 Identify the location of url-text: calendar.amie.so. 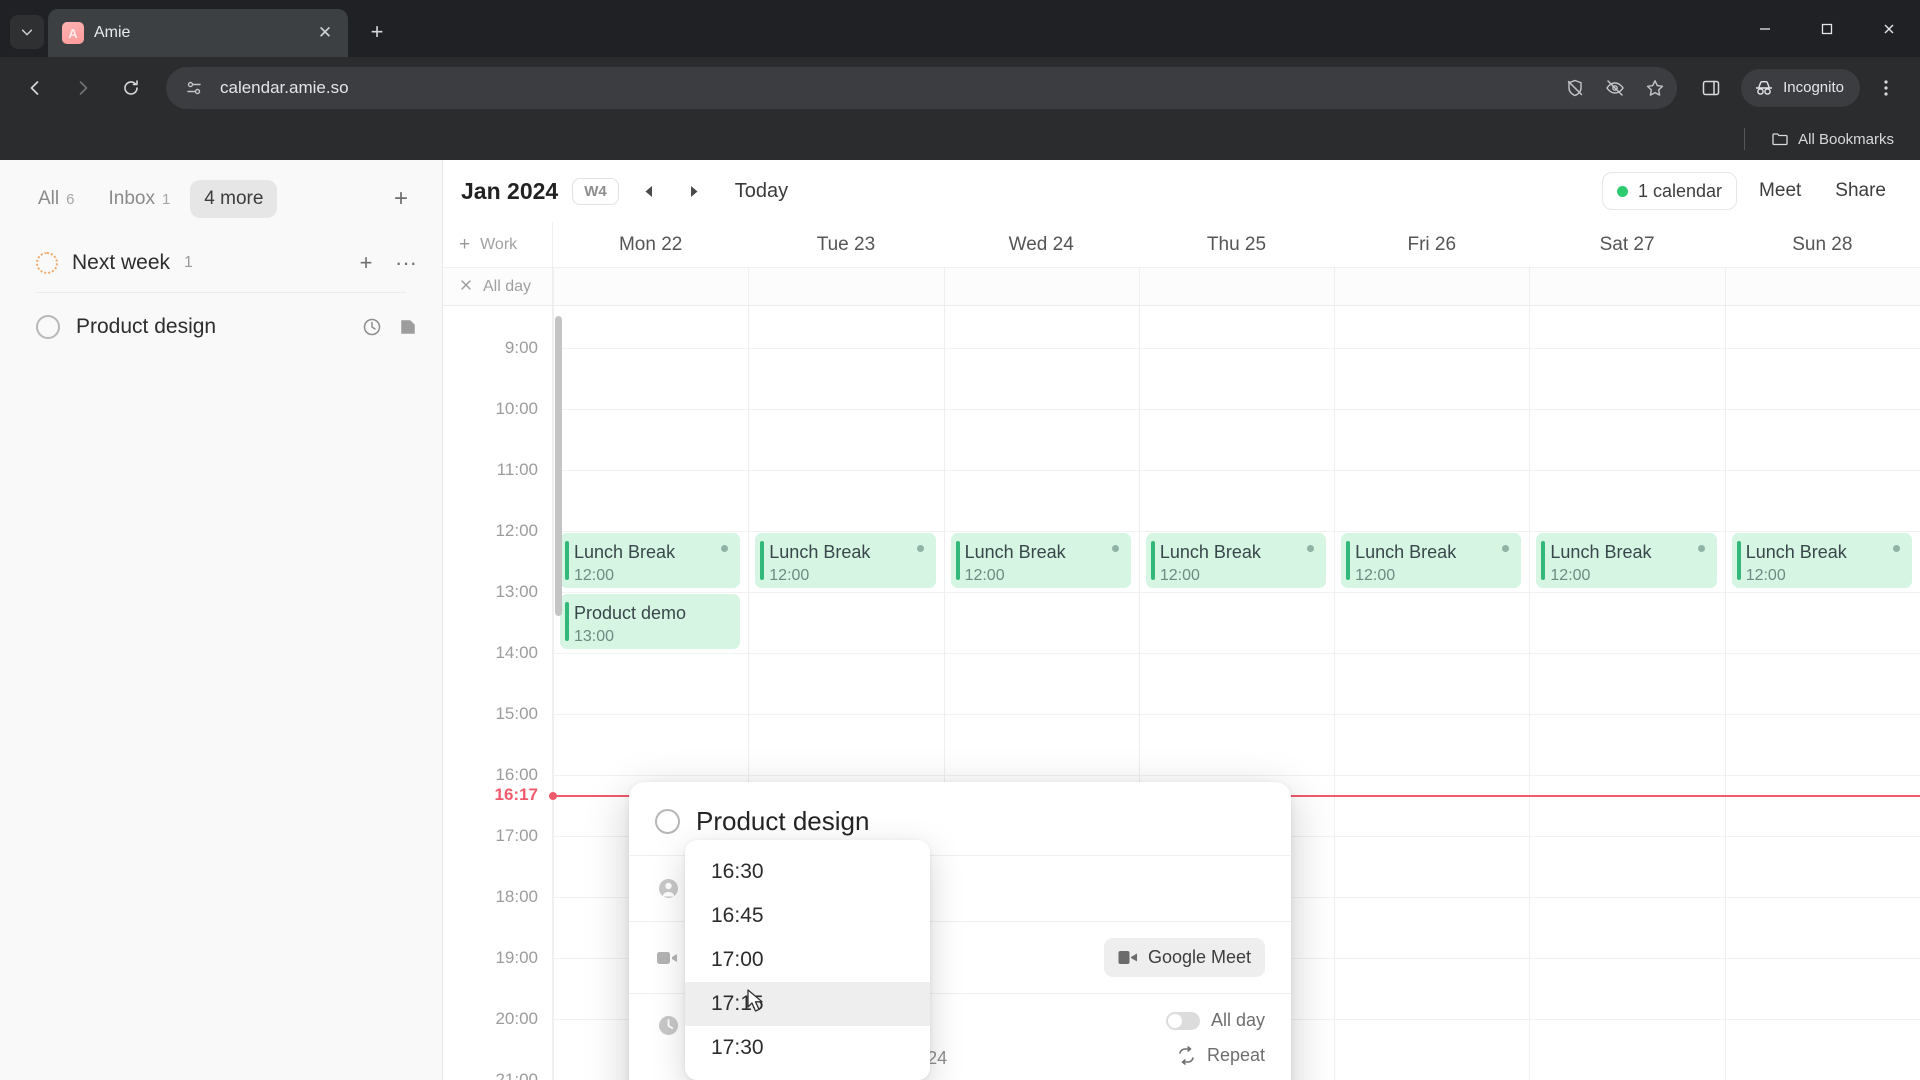
(884, 88).